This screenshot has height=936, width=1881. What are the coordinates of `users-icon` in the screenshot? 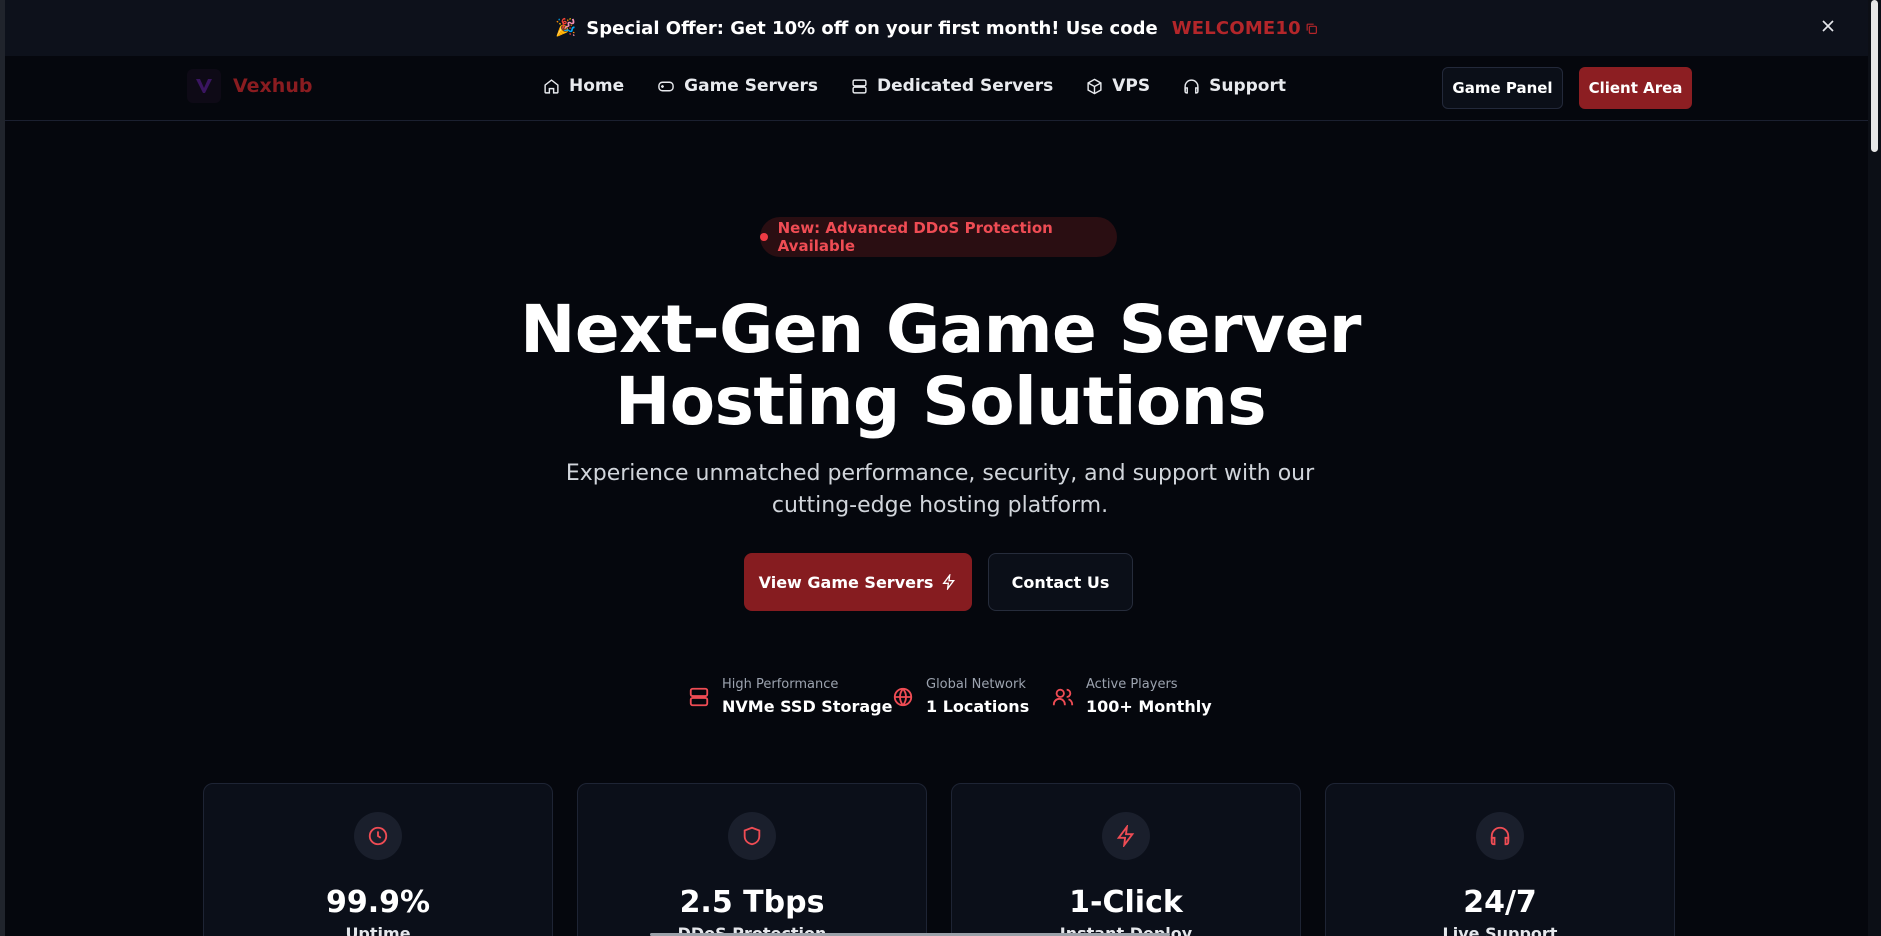 It's located at (1063, 697).